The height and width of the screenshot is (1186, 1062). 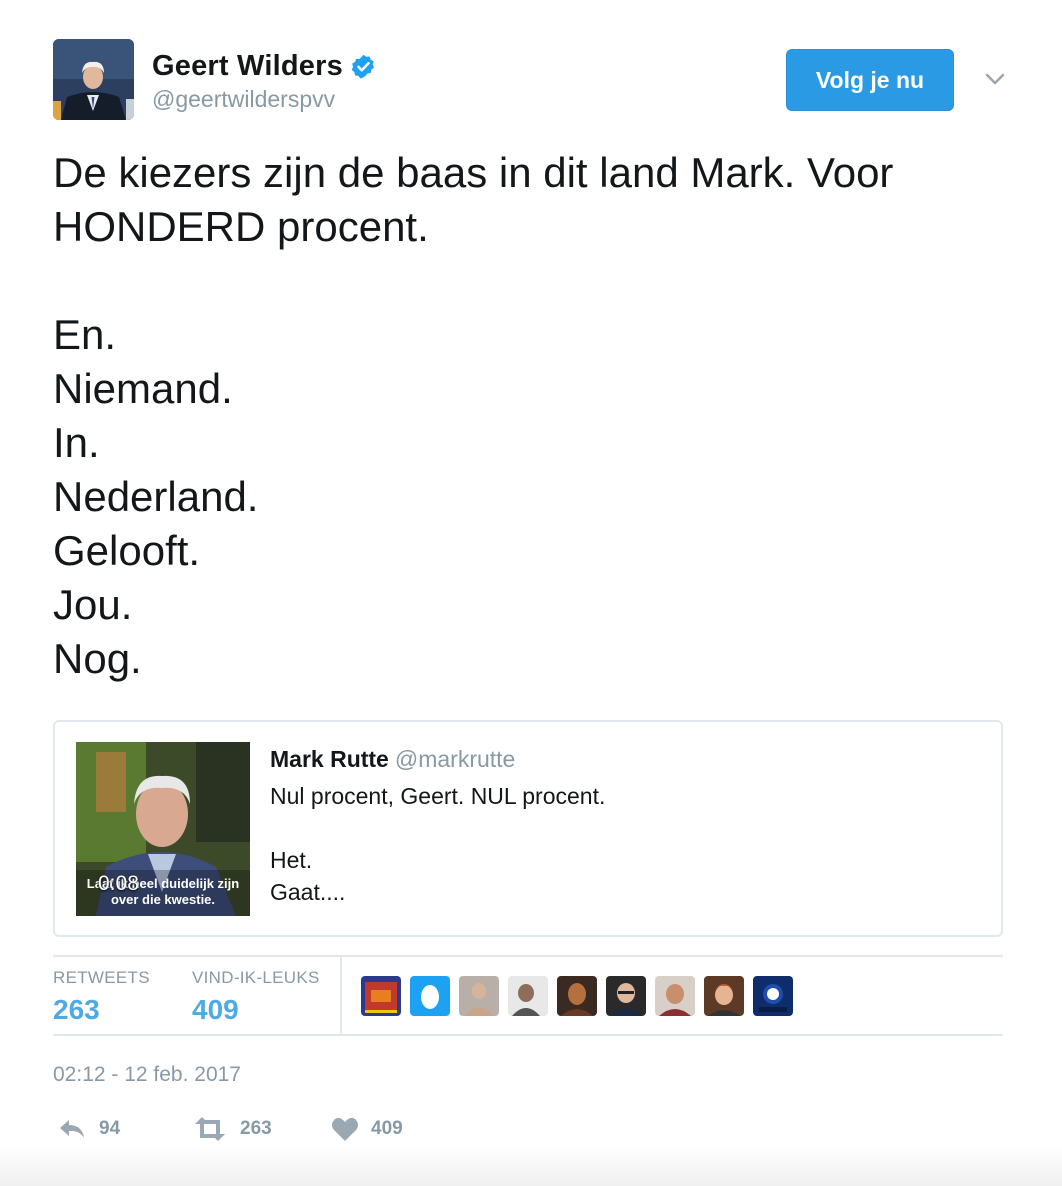 I want to click on chevron-down-icon, so click(x=995, y=79).